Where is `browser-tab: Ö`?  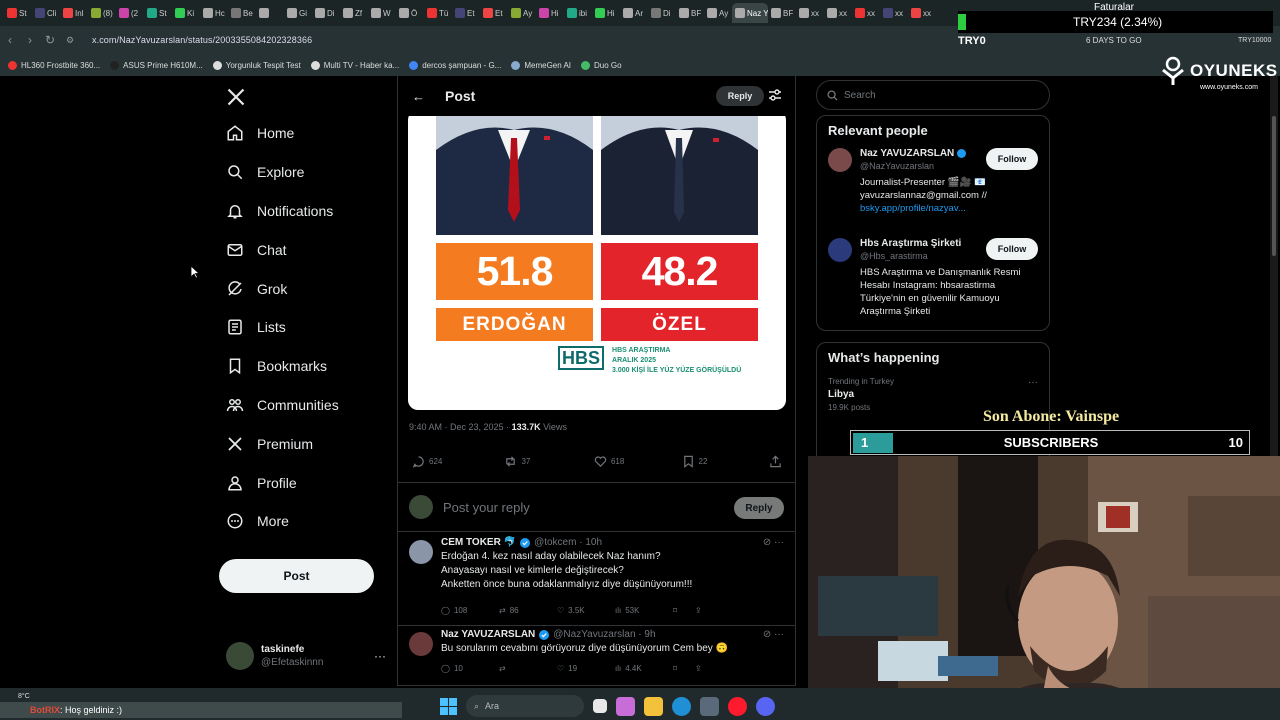 browser-tab: Ö is located at coordinates (410, 13).